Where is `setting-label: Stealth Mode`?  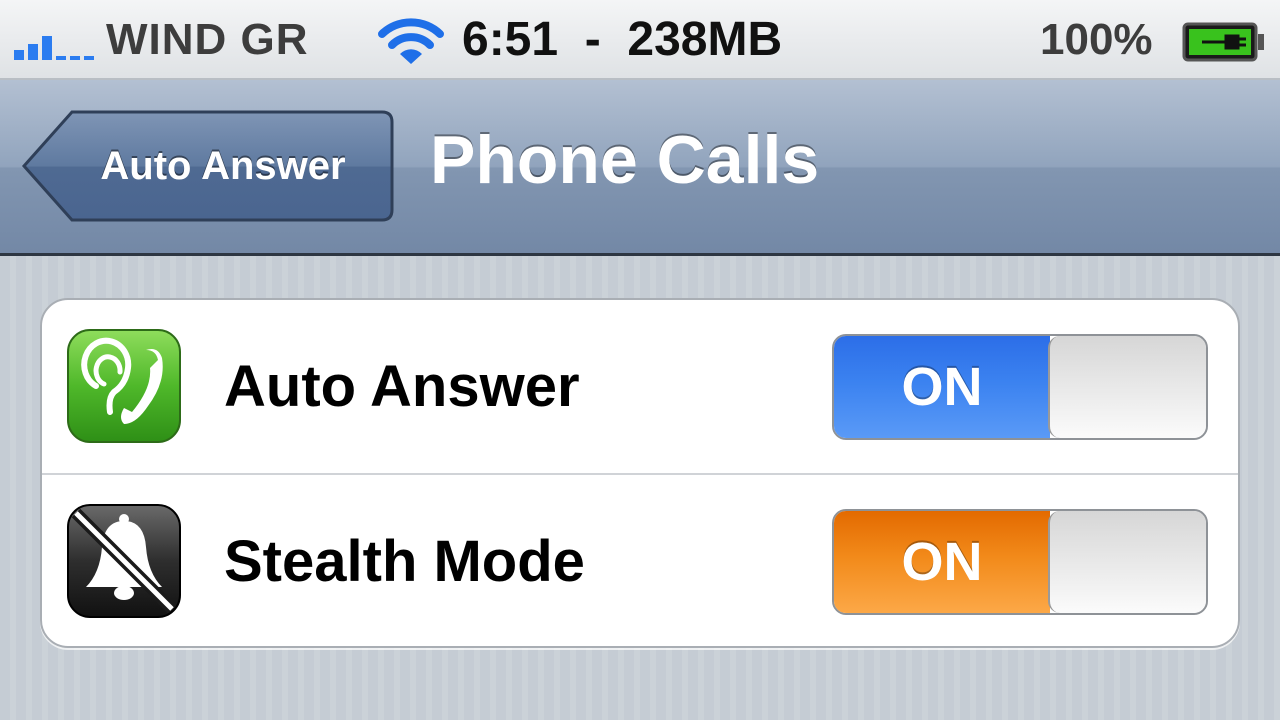 setting-label: Stealth Mode is located at coordinates (404, 561).